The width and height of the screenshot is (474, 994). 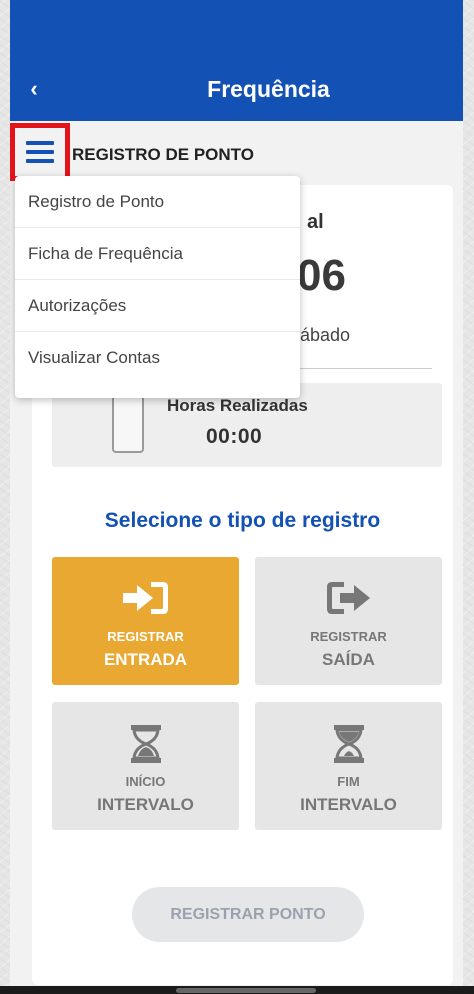 What do you see at coordinates (268, 89) in the screenshot?
I see `app-title: Frequência` at bounding box center [268, 89].